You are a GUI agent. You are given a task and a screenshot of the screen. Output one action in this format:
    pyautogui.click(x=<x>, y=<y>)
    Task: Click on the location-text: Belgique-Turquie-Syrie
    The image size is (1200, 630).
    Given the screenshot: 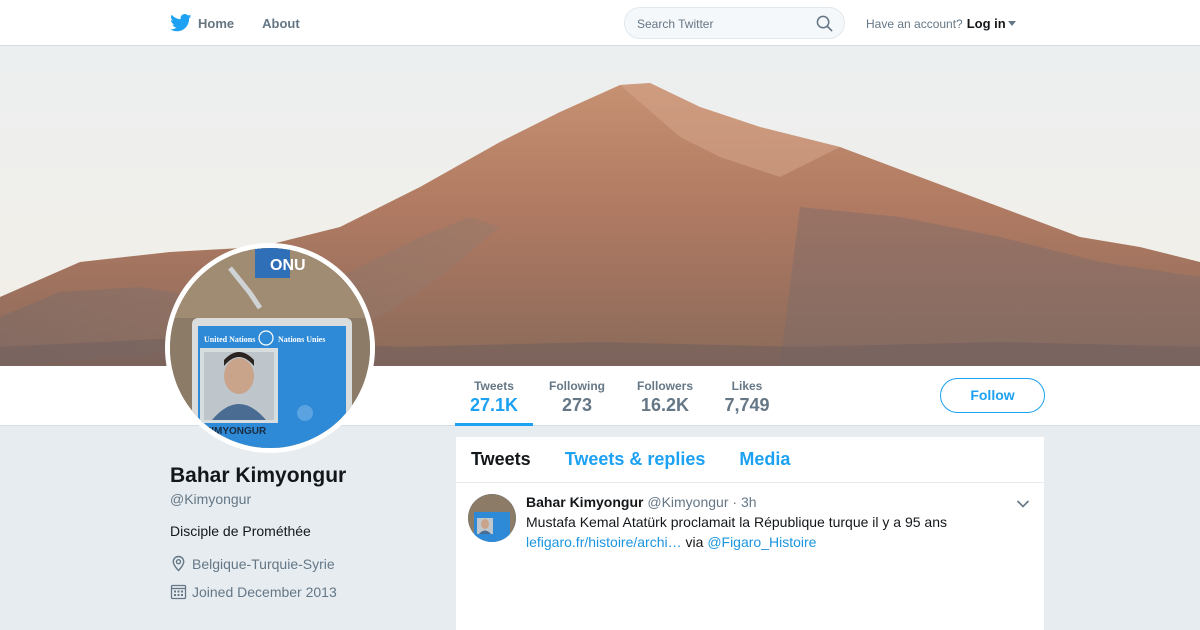 What is the action you would take?
    pyautogui.click(x=263, y=563)
    